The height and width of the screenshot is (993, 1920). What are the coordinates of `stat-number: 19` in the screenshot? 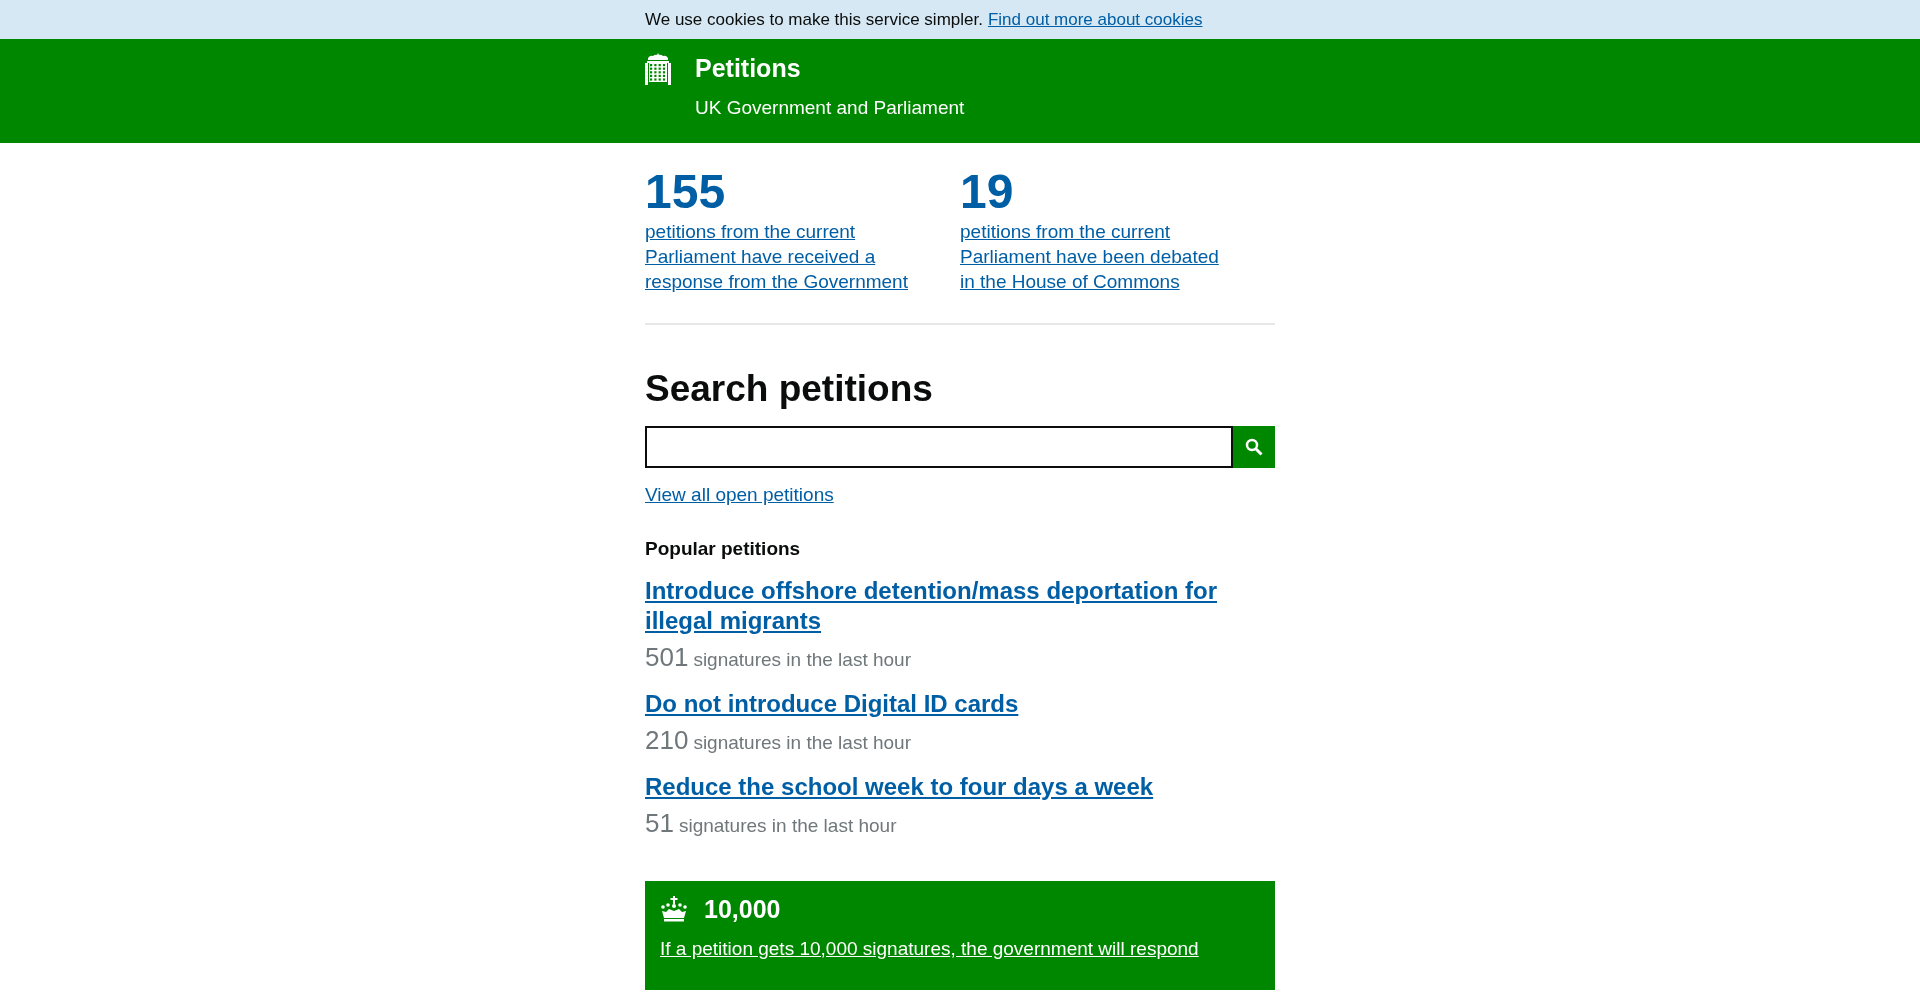 It's located at (987, 192).